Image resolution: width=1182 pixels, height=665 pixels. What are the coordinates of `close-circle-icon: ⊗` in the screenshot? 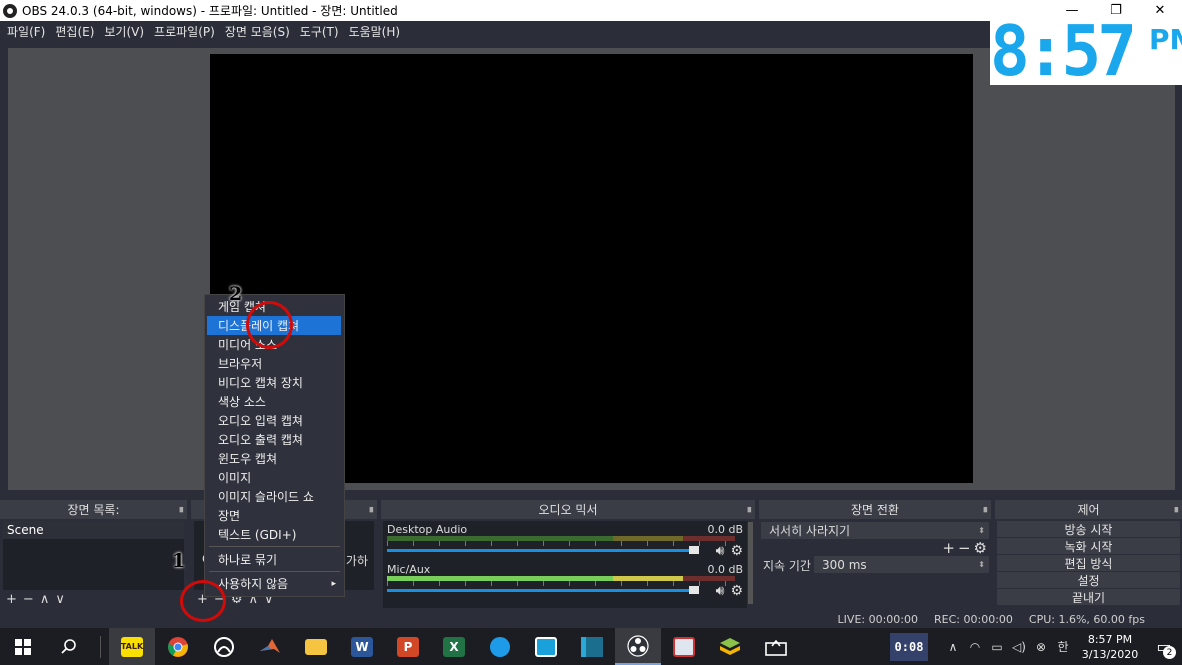 It's located at (1041, 647).